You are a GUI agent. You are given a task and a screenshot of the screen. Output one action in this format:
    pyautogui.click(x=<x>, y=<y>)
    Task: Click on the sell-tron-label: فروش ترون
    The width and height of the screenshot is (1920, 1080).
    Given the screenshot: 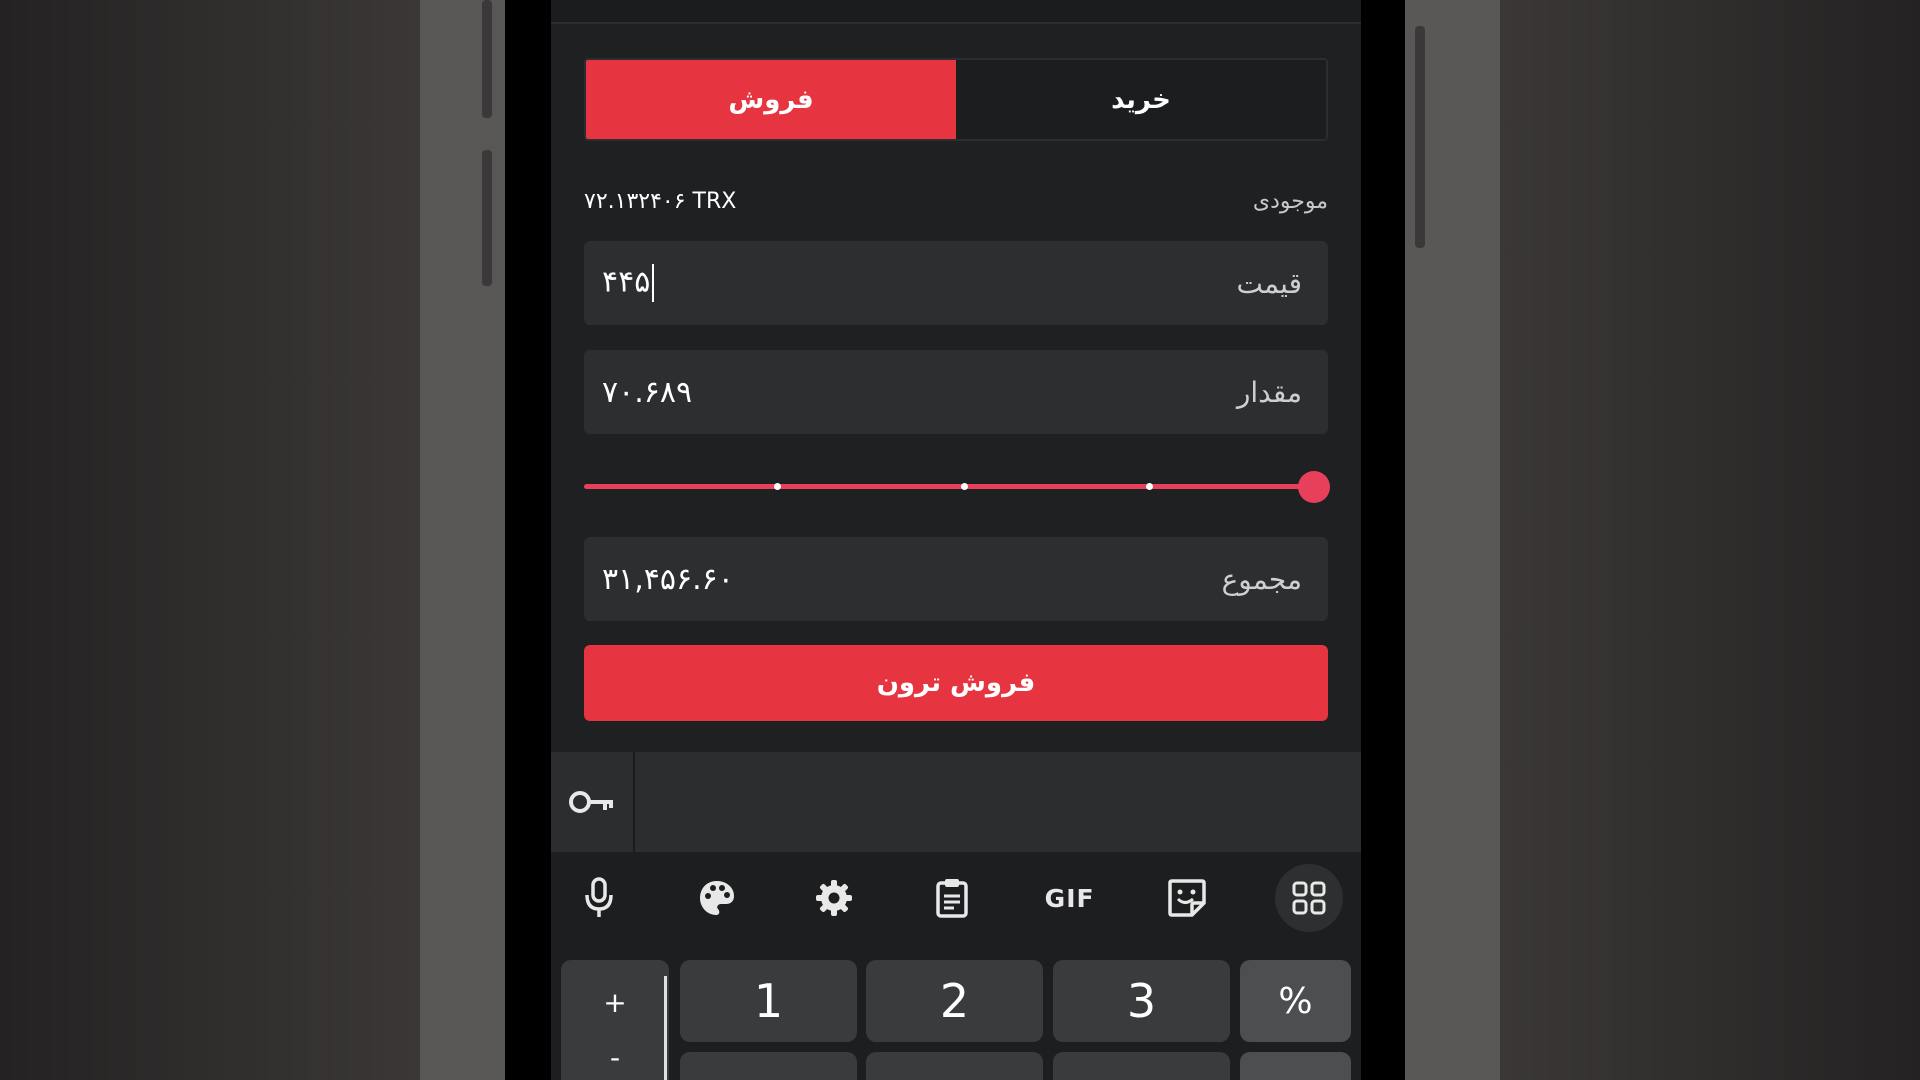 What is the action you would take?
    pyautogui.click(x=956, y=683)
    